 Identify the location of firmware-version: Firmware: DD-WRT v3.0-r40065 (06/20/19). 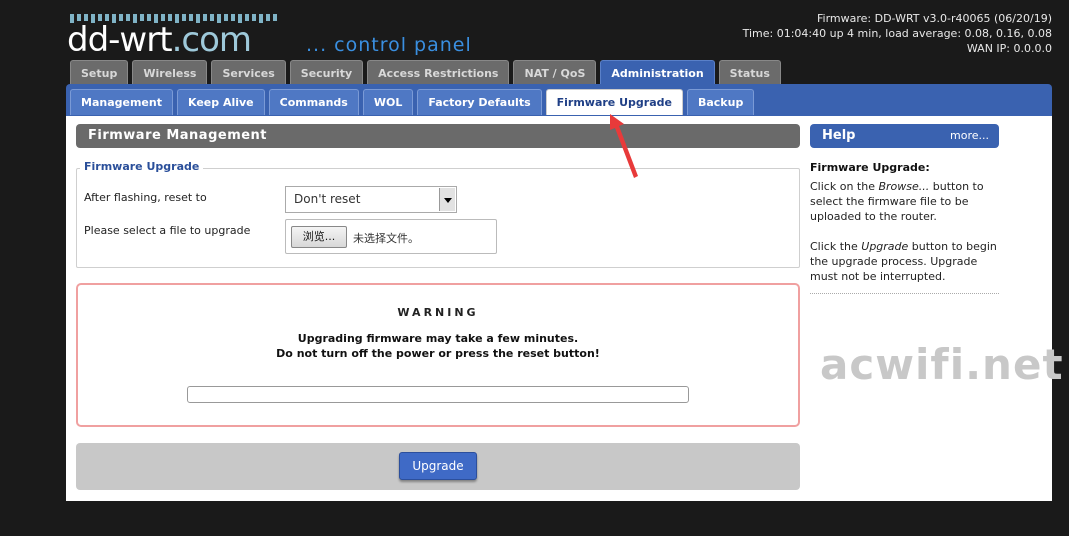
(934, 18).